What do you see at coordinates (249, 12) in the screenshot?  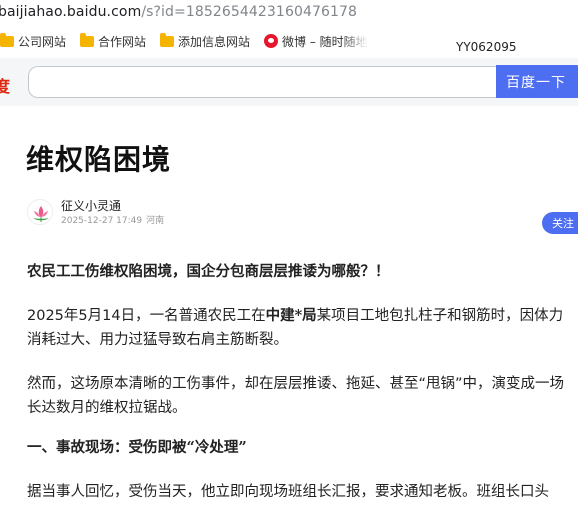 I see `url-path: /s?id=1852654423160476178` at bounding box center [249, 12].